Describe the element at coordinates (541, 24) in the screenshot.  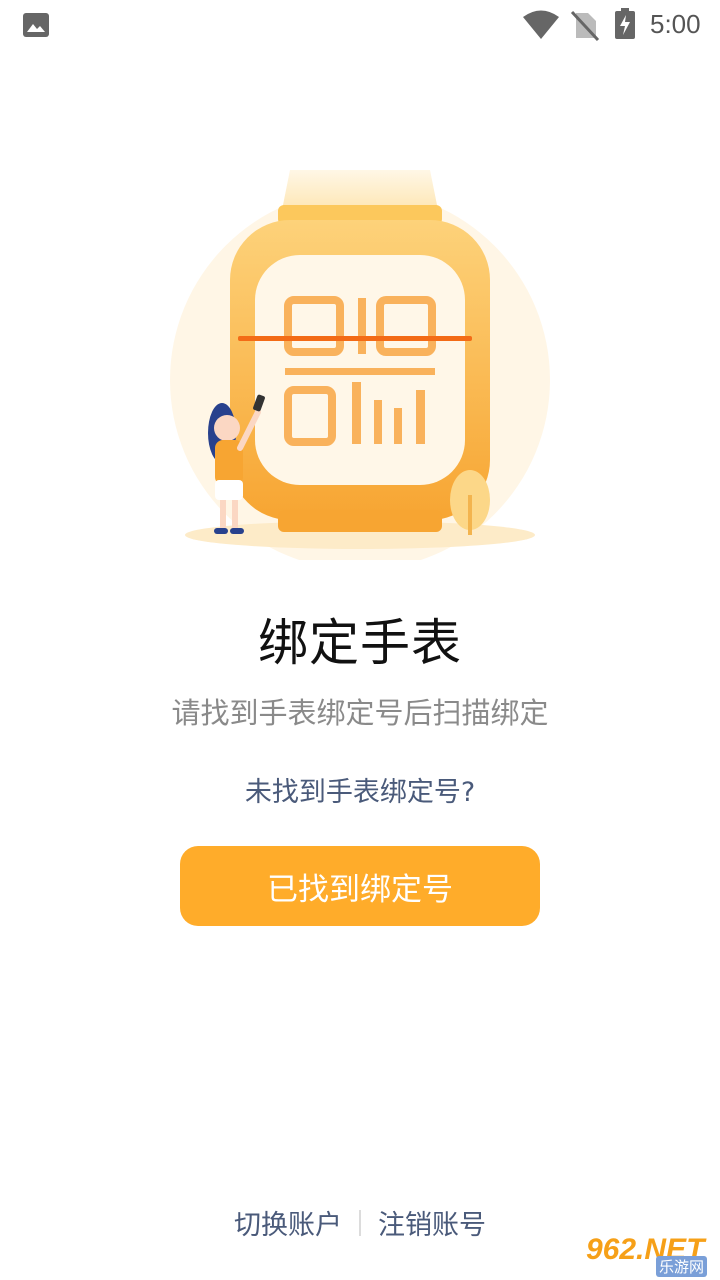
I see `wifi-icon` at that location.